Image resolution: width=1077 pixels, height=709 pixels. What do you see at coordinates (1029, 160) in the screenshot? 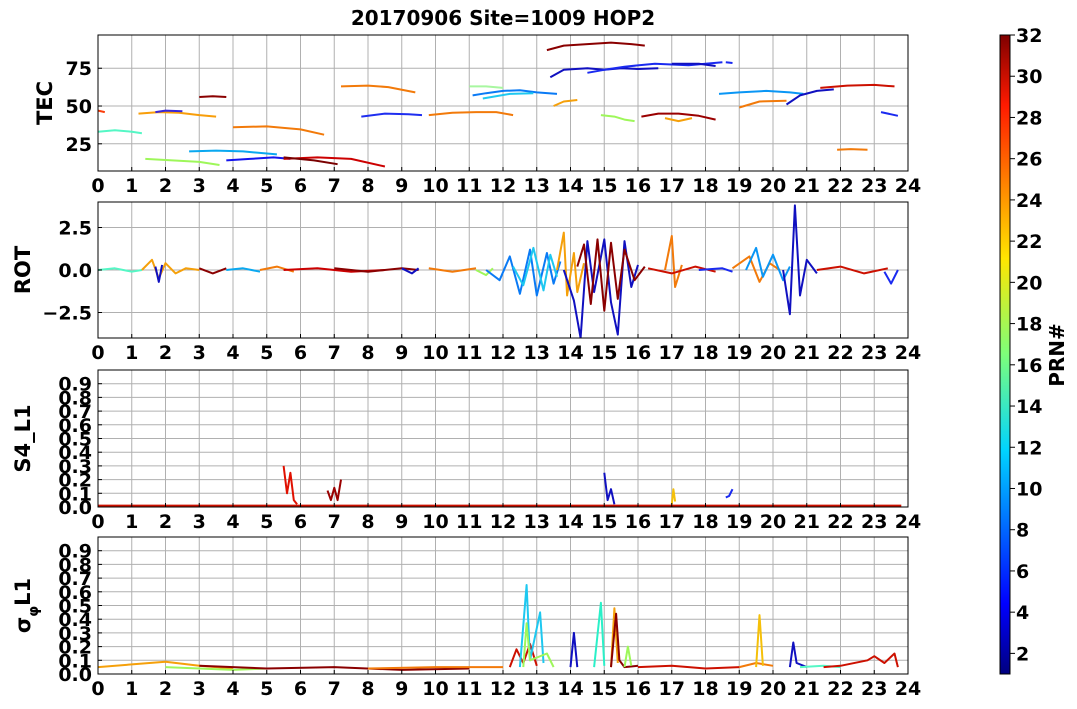
I see `colorbar-tick-label: 26` at bounding box center [1029, 160].